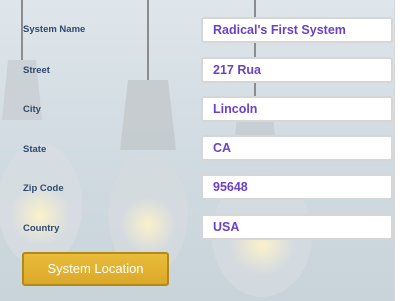  I want to click on city-label: City, so click(32, 109).